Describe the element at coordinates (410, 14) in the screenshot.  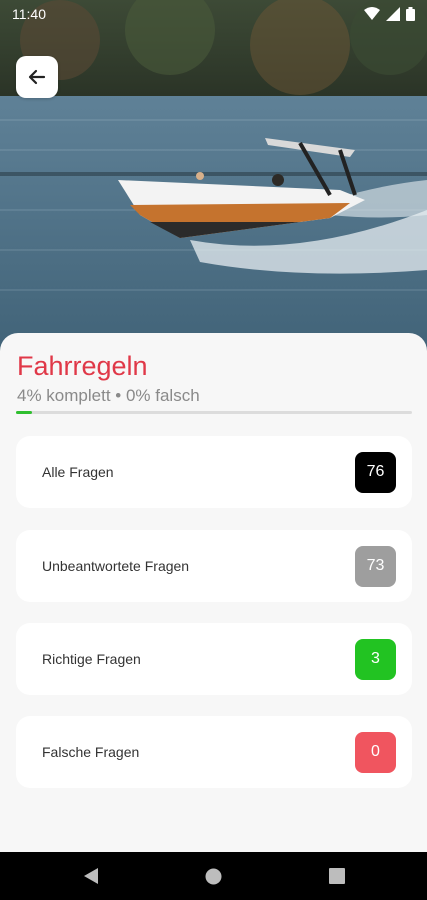
I see `battery-icon` at that location.